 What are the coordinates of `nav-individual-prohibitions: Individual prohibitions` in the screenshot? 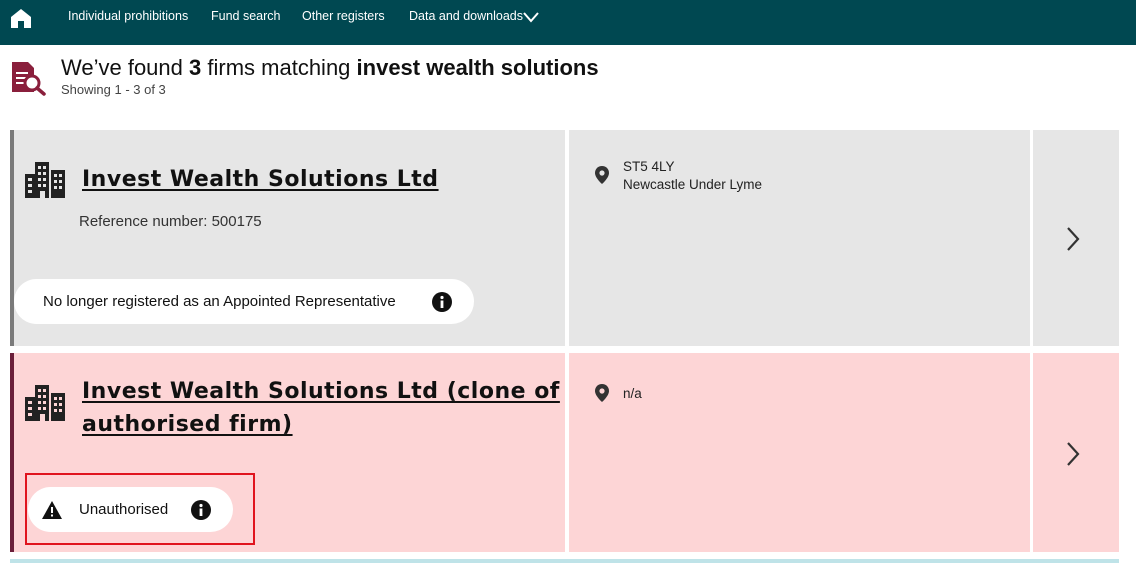 It's located at (128, 16).